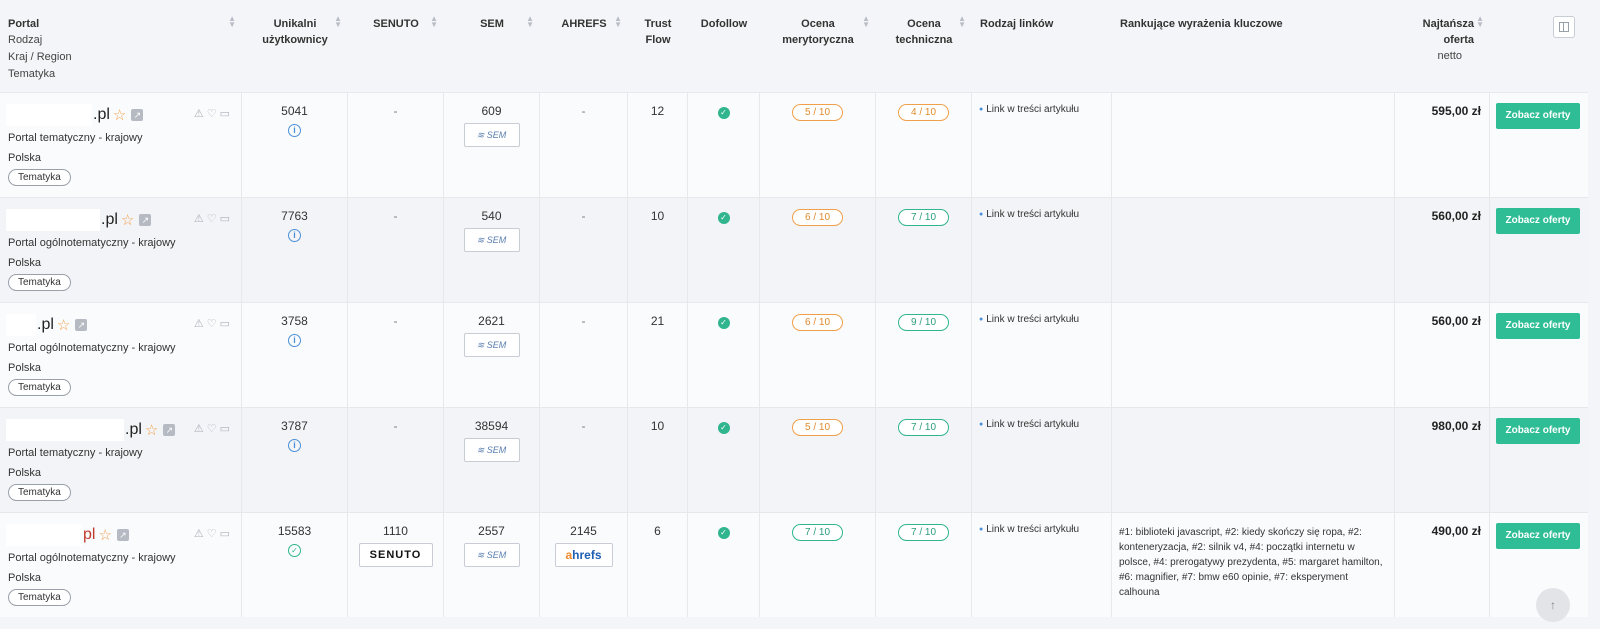 The width and height of the screenshot is (1600, 629). What do you see at coordinates (24, 24) in the screenshot?
I see `header-portal-label: Portal` at bounding box center [24, 24].